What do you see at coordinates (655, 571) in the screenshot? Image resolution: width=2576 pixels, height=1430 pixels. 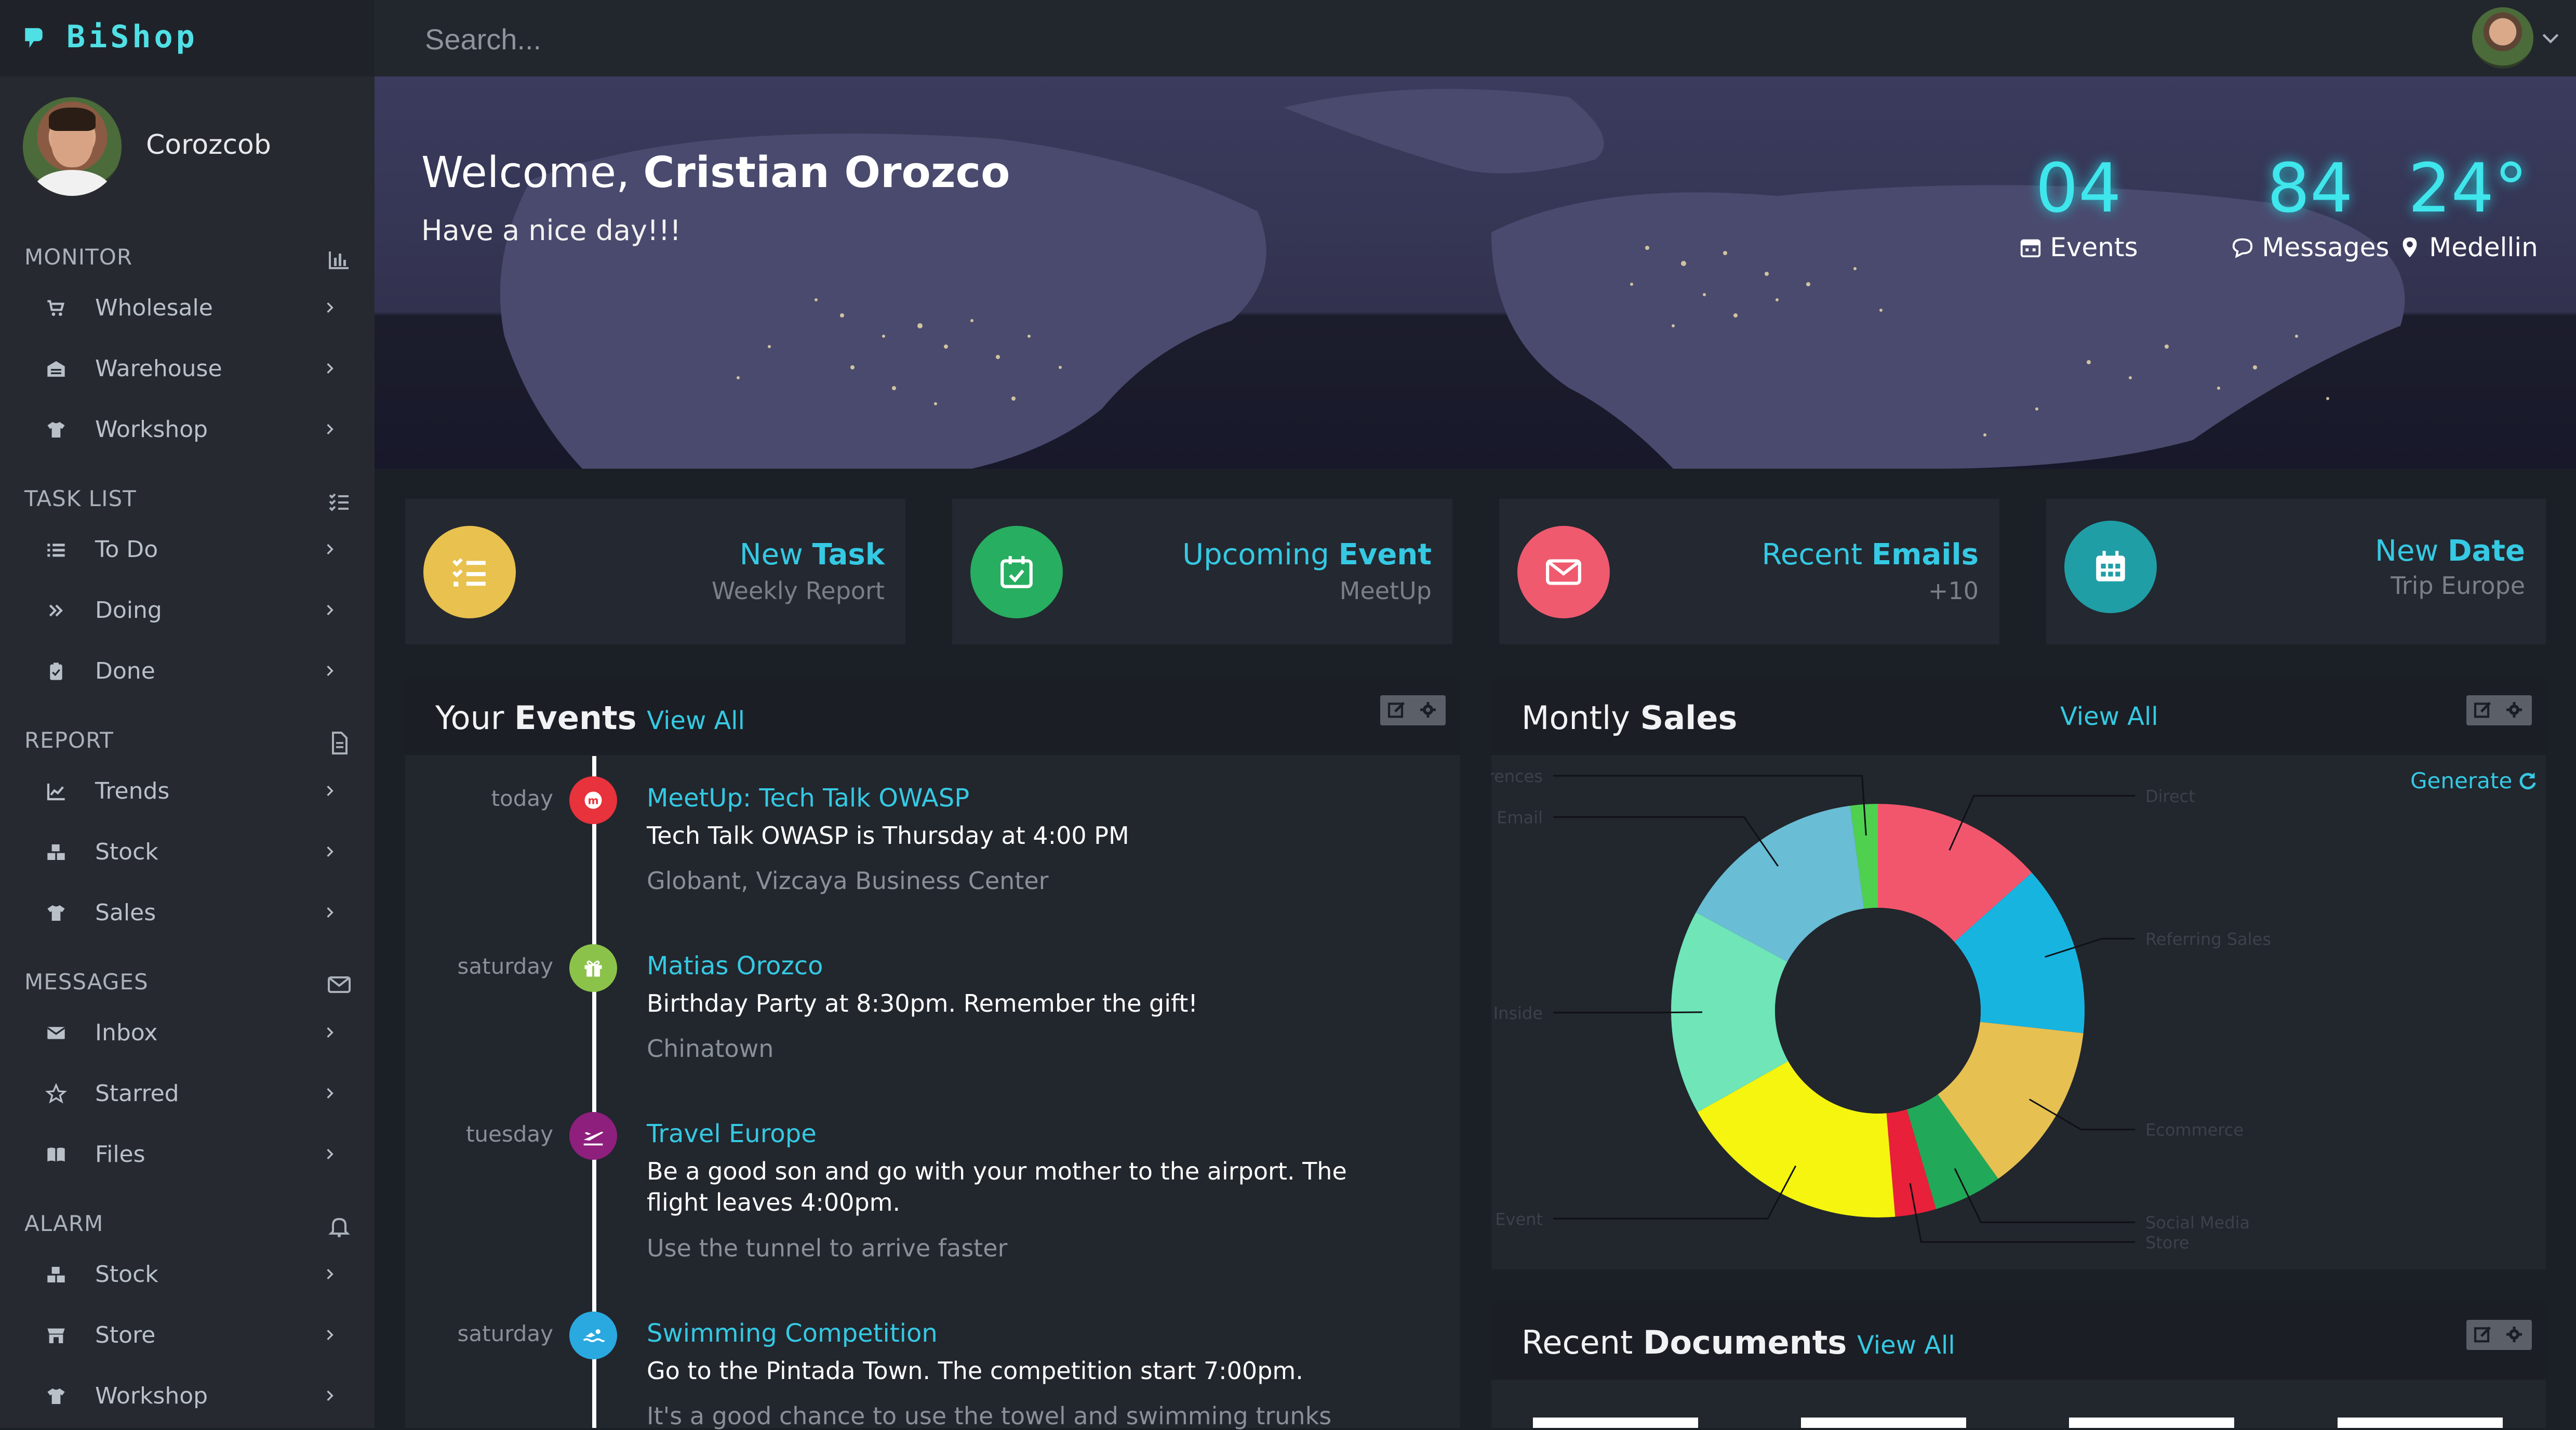 I see `card-new-task: New Task Weekly Report` at bounding box center [655, 571].